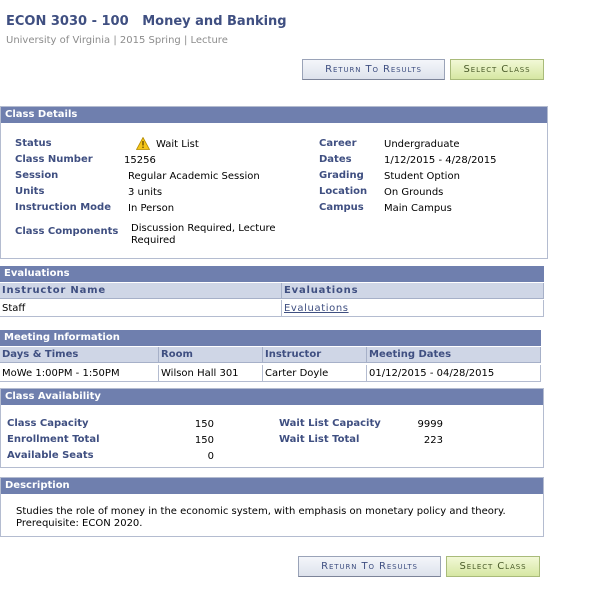 This screenshot has height=595, width=598. Describe the element at coordinates (141, 291) in the screenshot. I see `column-instructor-name: Instructor Name` at that location.